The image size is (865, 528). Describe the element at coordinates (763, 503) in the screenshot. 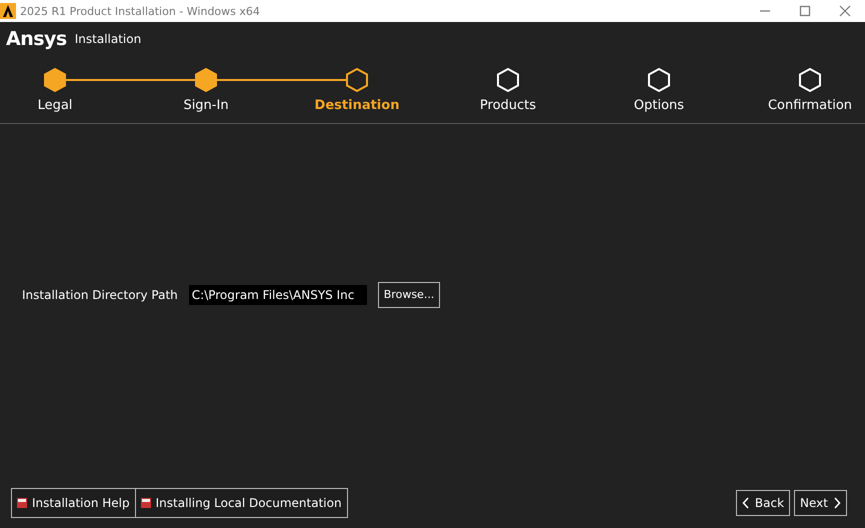

I see `back-button: Back` at that location.